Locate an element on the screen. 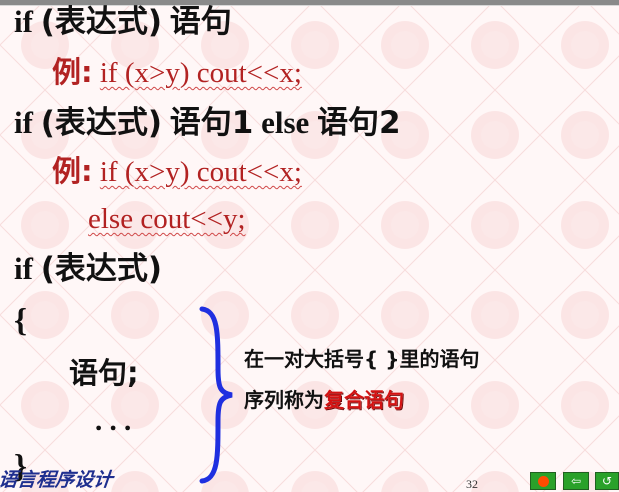  if-else-example-line: 例: if (x>y) cout<<x; is located at coordinates (177, 172).